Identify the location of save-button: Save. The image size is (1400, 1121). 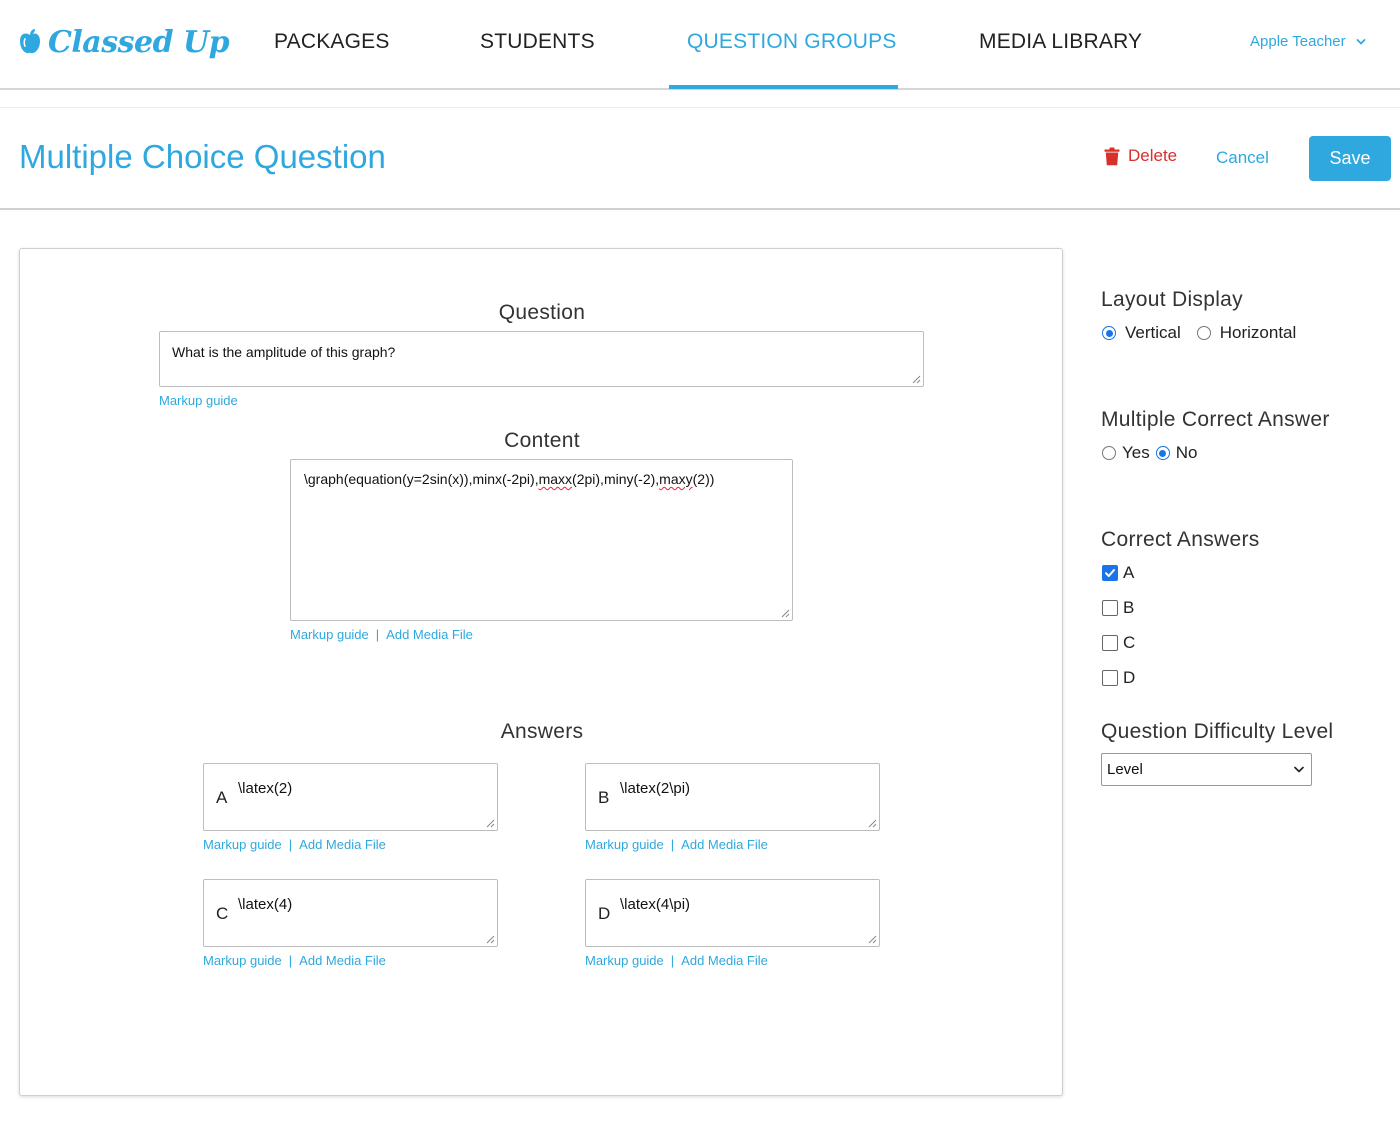
(1350, 158).